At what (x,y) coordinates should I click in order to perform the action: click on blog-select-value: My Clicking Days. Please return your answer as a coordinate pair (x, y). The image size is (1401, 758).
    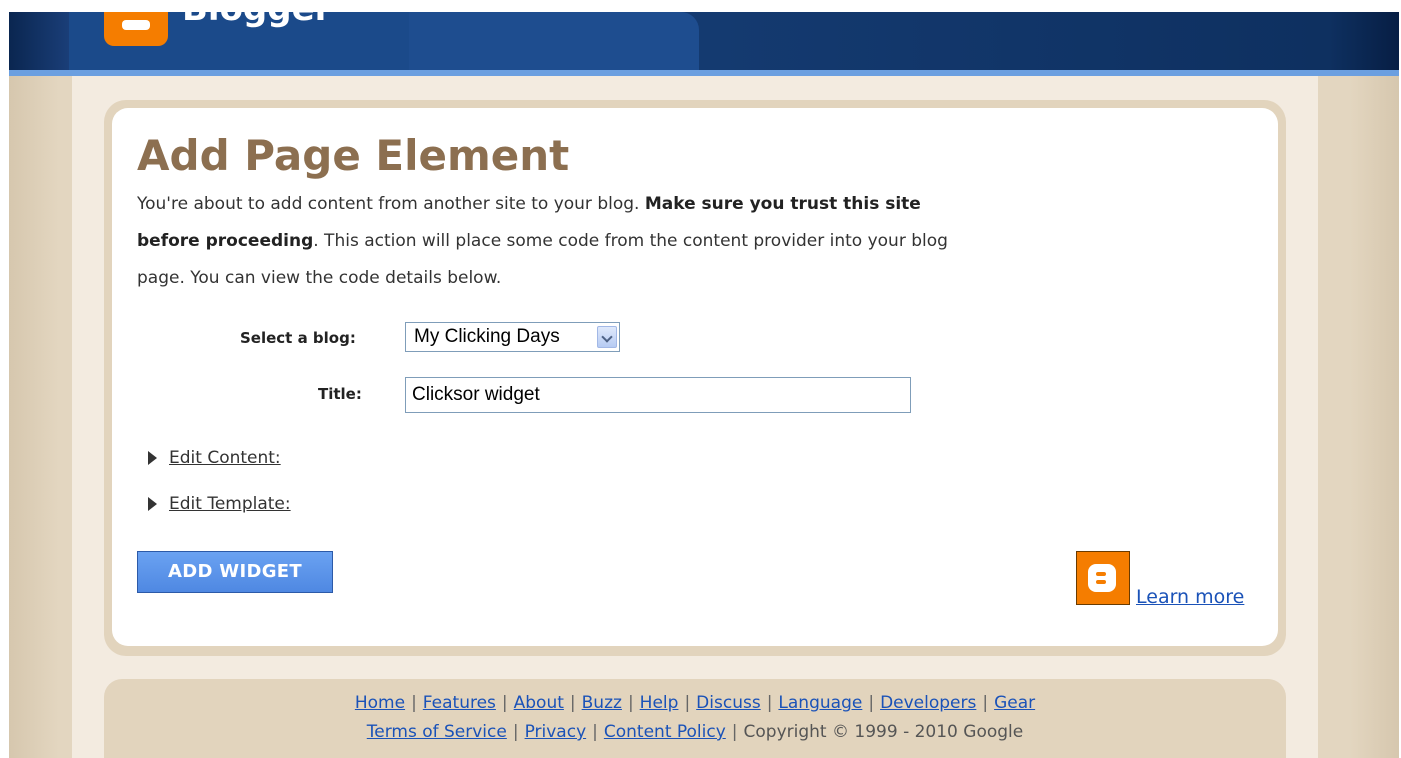
    Looking at the image, I should click on (487, 336).